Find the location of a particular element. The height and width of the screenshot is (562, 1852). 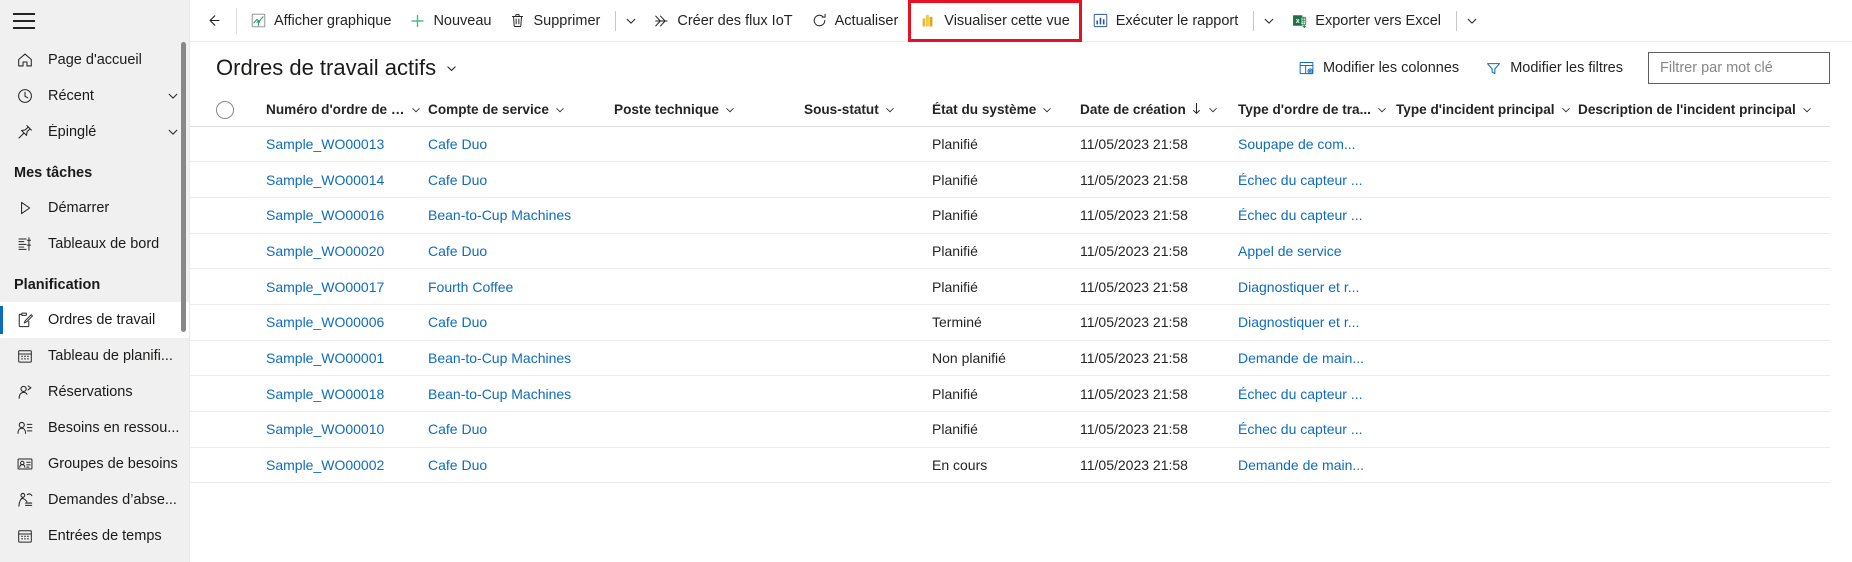

sidebar-item-ordres-de-travail: Ordres de travail is located at coordinates (94, 320).